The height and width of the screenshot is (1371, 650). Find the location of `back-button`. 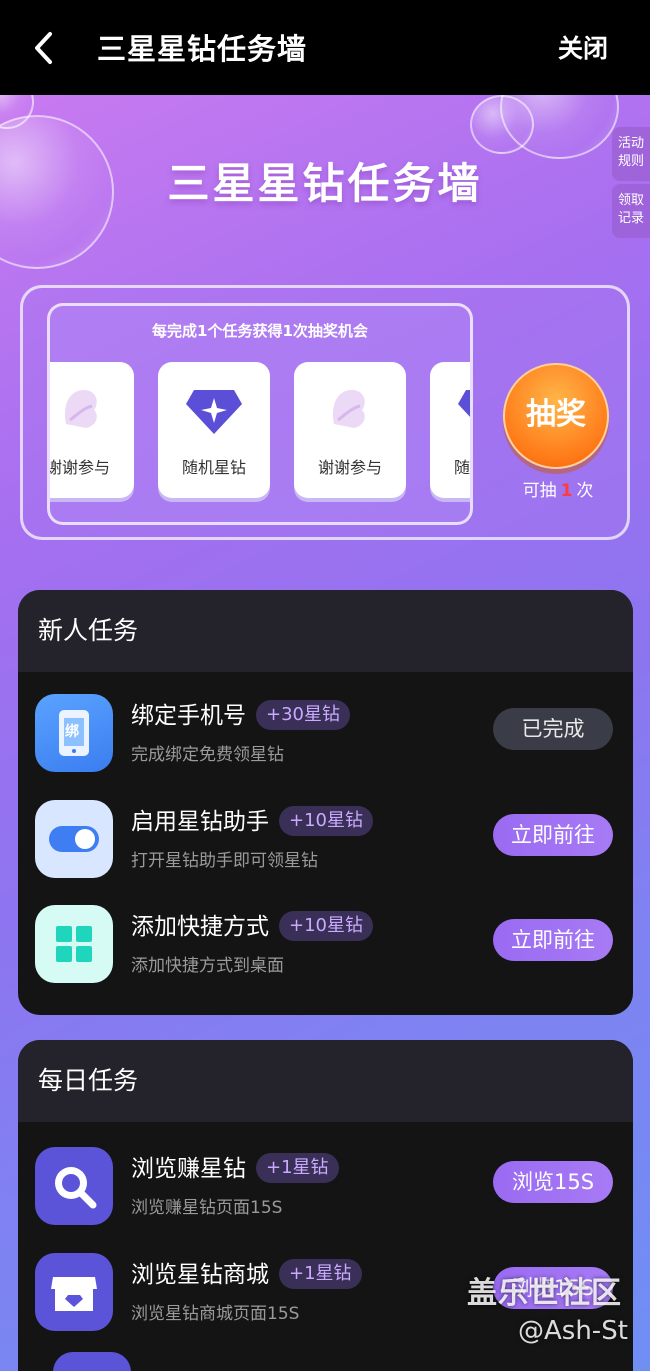

back-button is located at coordinates (48, 48).